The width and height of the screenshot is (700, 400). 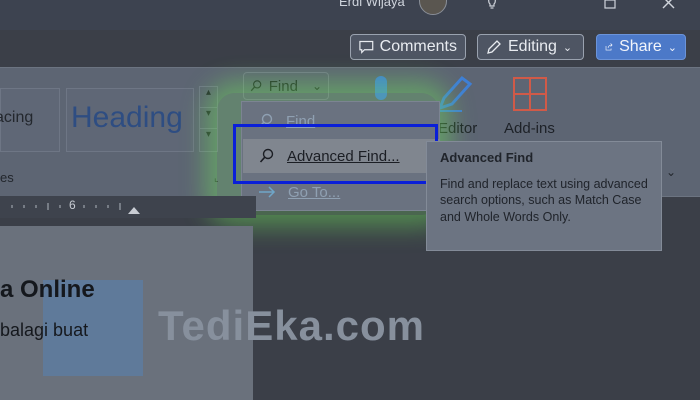 I want to click on gallery-scroll-down: ▾, so click(x=208, y=118).